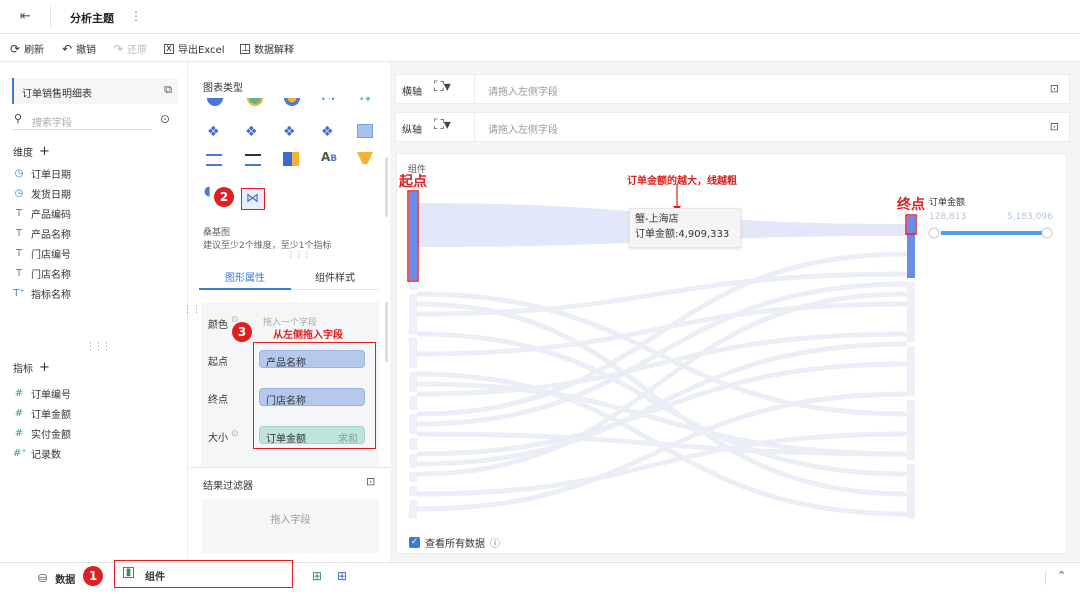 This screenshot has width=1080, height=594. Describe the element at coordinates (215, 104) in the screenshot. I see `chart-type-pie-icon` at that location.